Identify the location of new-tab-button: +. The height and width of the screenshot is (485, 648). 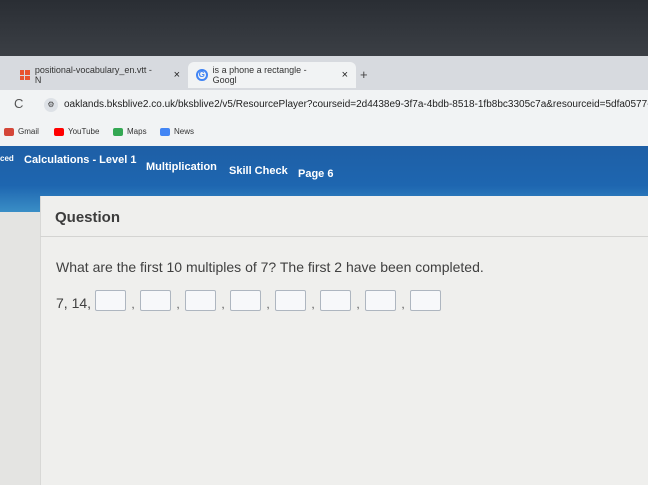
(364, 74).